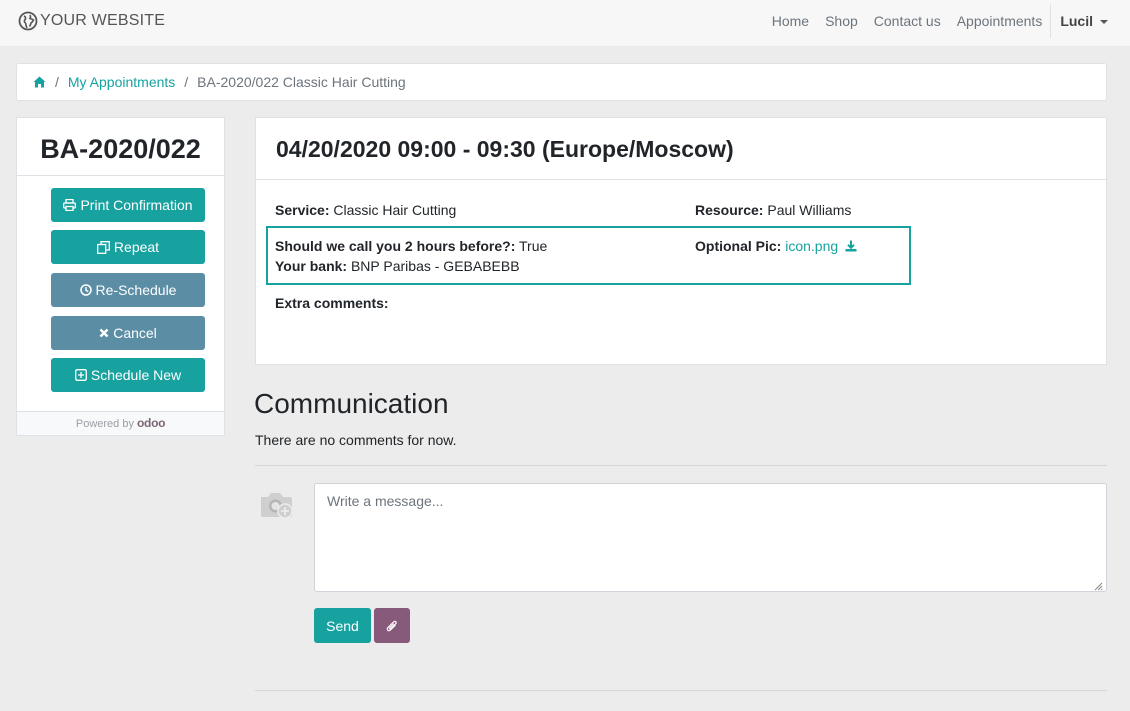 The image size is (1130, 711). I want to click on extra-comments-field: Extra comments:, so click(332, 303).